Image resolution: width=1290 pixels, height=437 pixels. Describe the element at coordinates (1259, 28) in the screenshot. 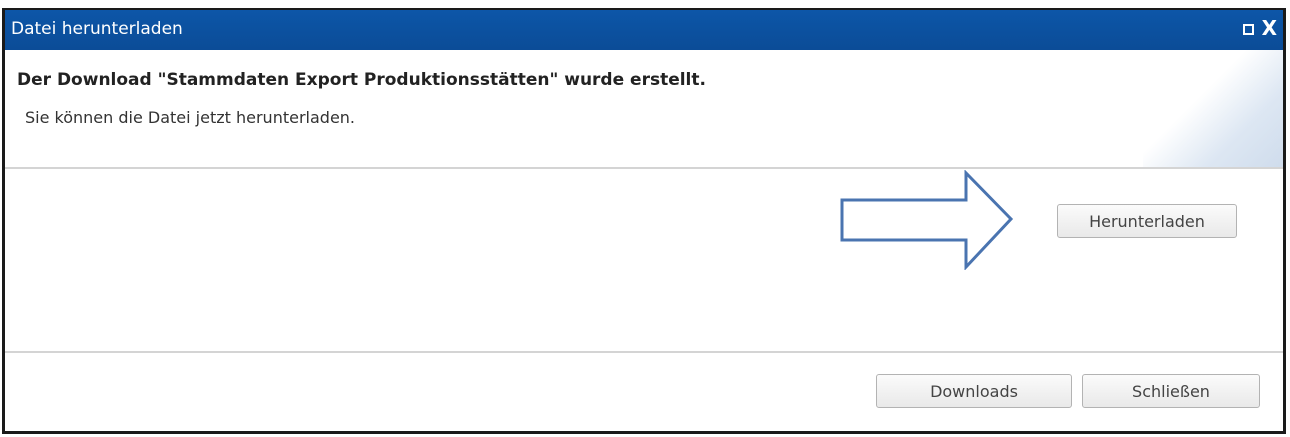

I see `window-controls: X` at that location.